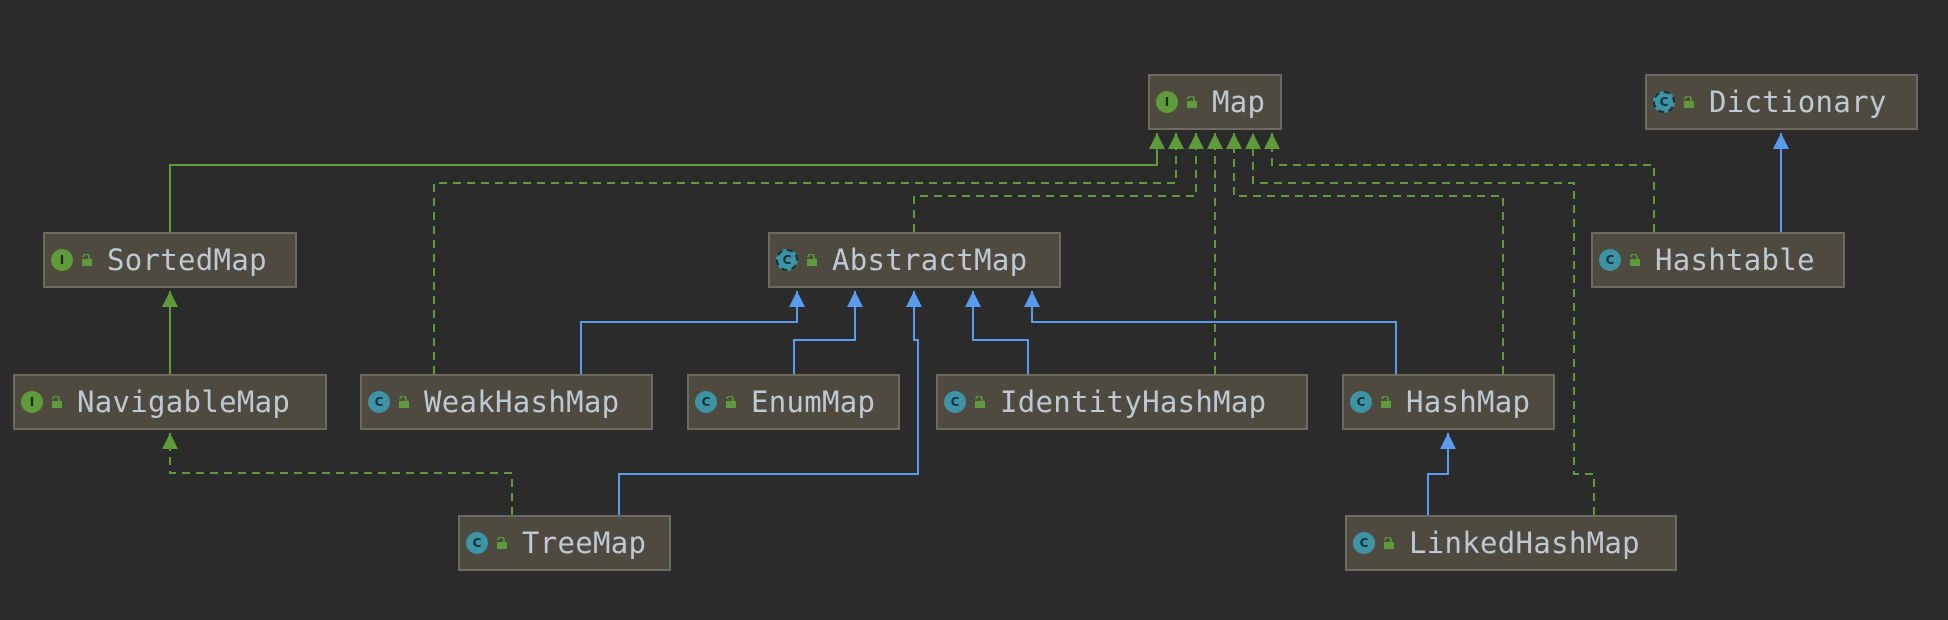 The image size is (1948, 620). I want to click on node-map: I Map, so click(1215, 102).